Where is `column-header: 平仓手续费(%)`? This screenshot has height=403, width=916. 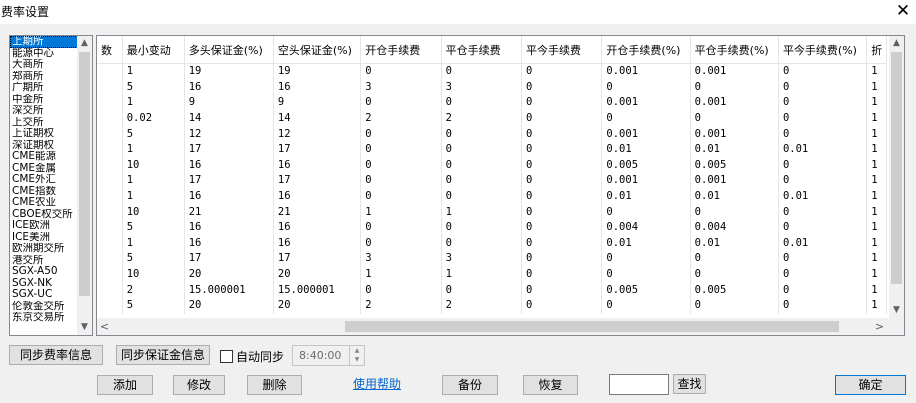 column-header: 平仓手续费(%) is located at coordinates (734, 50).